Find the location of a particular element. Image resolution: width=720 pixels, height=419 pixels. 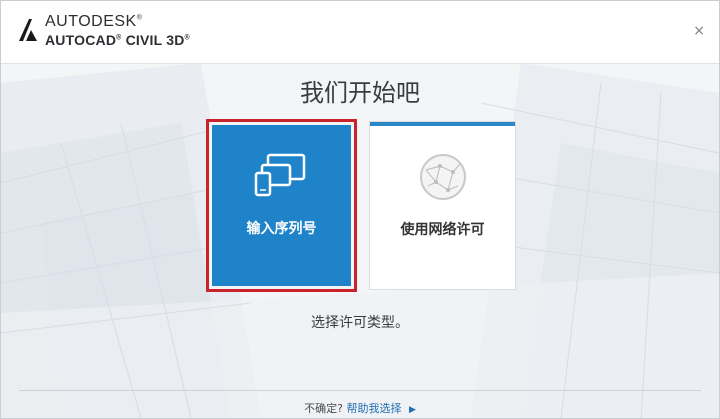

footer: 不确定? 帮助我选择 ▶ is located at coordinates (360, 408).